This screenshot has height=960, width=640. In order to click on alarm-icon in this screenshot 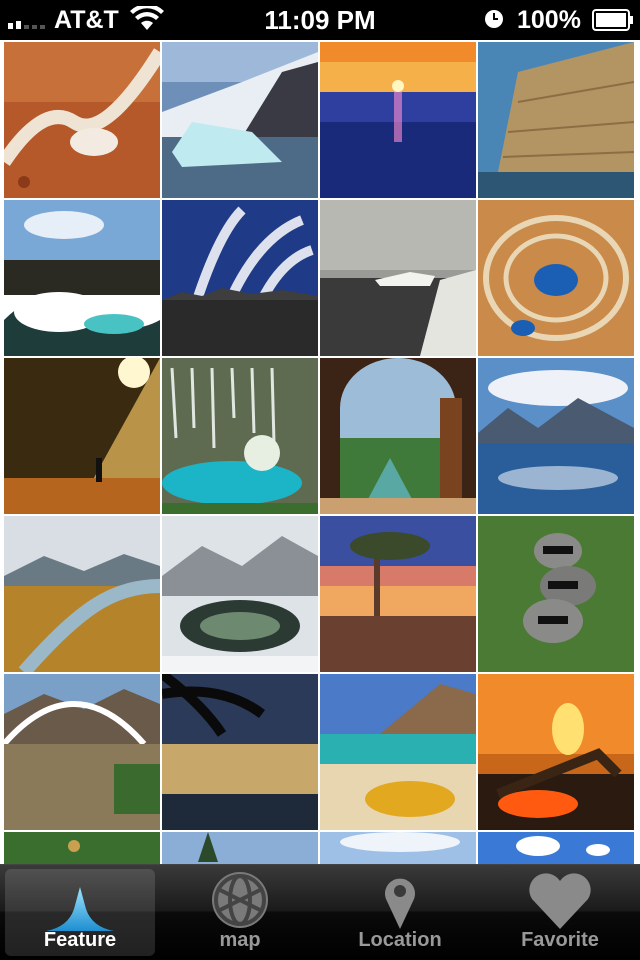, I will do `click(494, 19)`.